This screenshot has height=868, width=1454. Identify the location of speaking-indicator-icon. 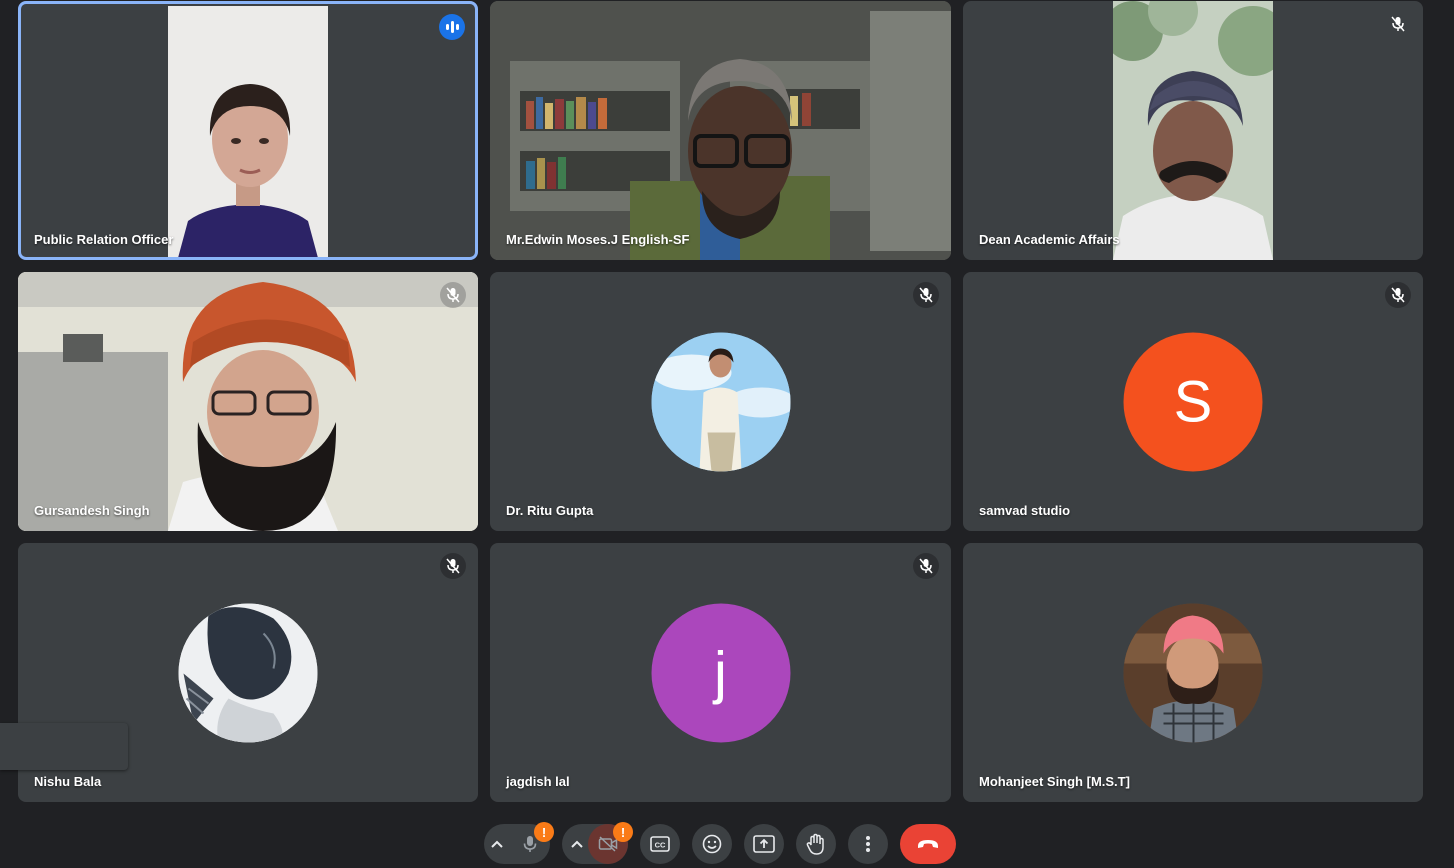
(452, 27).